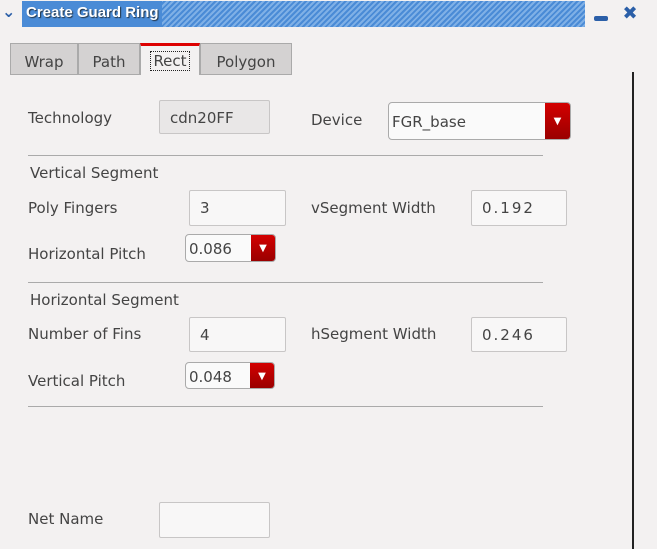 Image resolution: width=657 pixels, height=549 pixels. I want to click on window-title: Create Guard Ring, so click(92, 12).